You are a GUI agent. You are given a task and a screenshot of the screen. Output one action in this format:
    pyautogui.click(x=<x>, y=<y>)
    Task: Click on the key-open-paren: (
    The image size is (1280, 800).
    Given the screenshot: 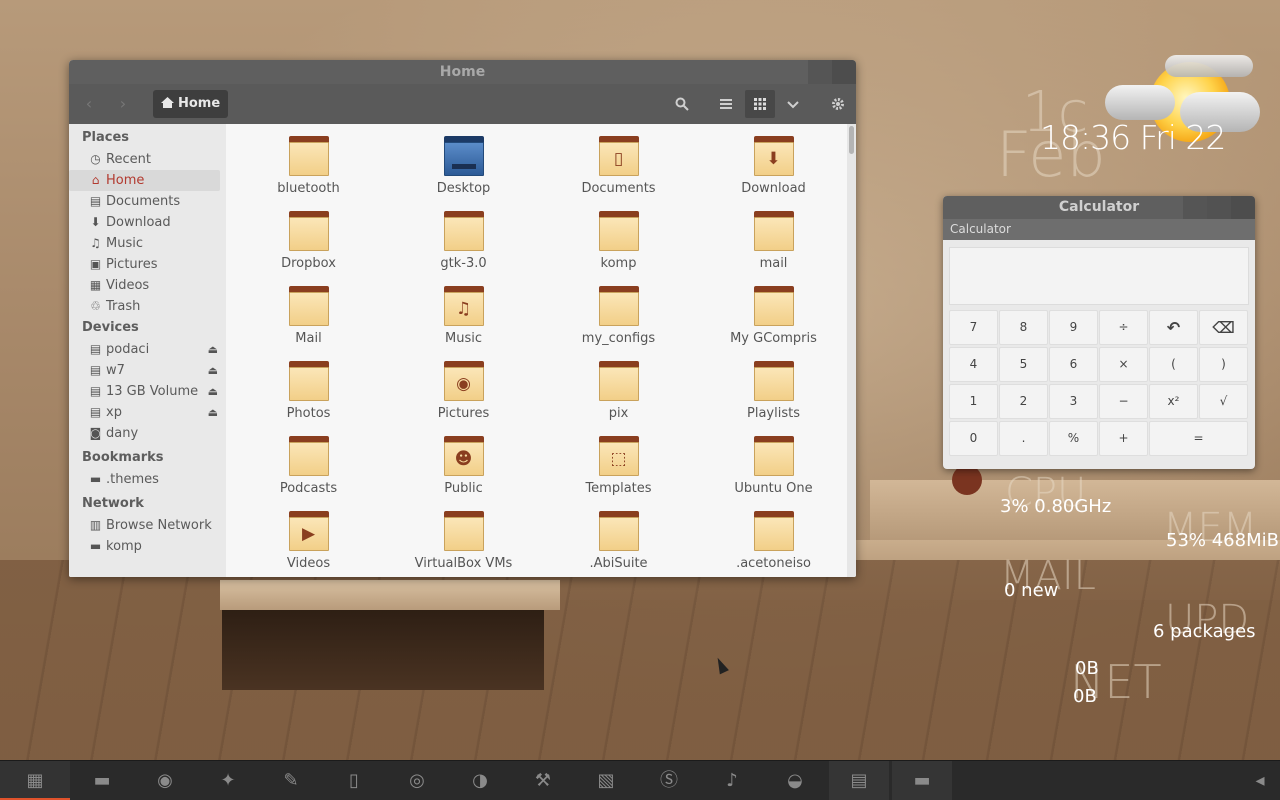 What is the action you would take?
    pyautogui.click(x=1173, y=364)
    